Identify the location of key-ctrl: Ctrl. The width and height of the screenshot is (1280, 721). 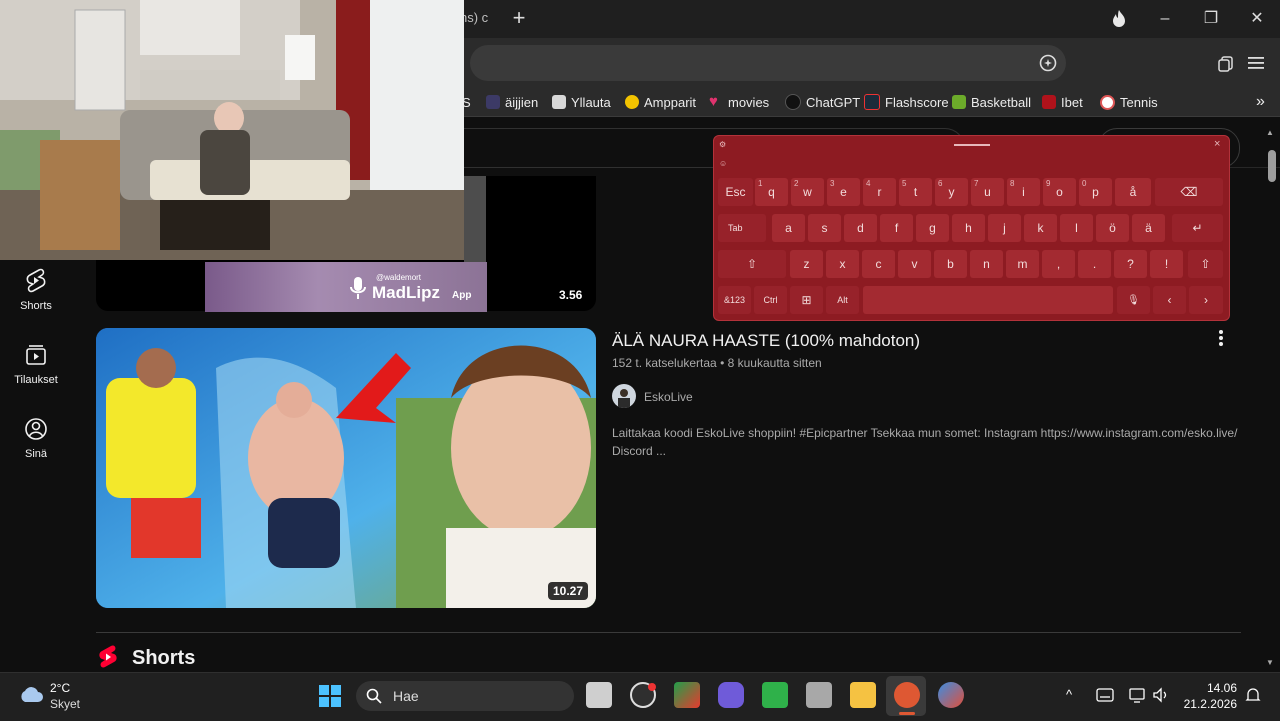
(770, 300).